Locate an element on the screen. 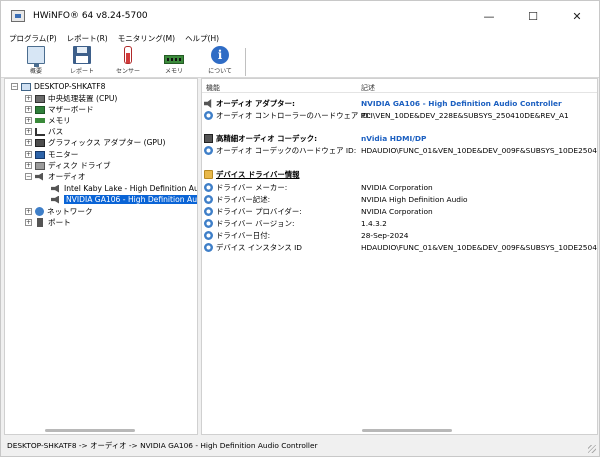 This screenshot has width=600, height=457. property-row-driver-manufacturer: ドライバー メーカー: NVIDIA Corporation is located at coordinates (399, 187).